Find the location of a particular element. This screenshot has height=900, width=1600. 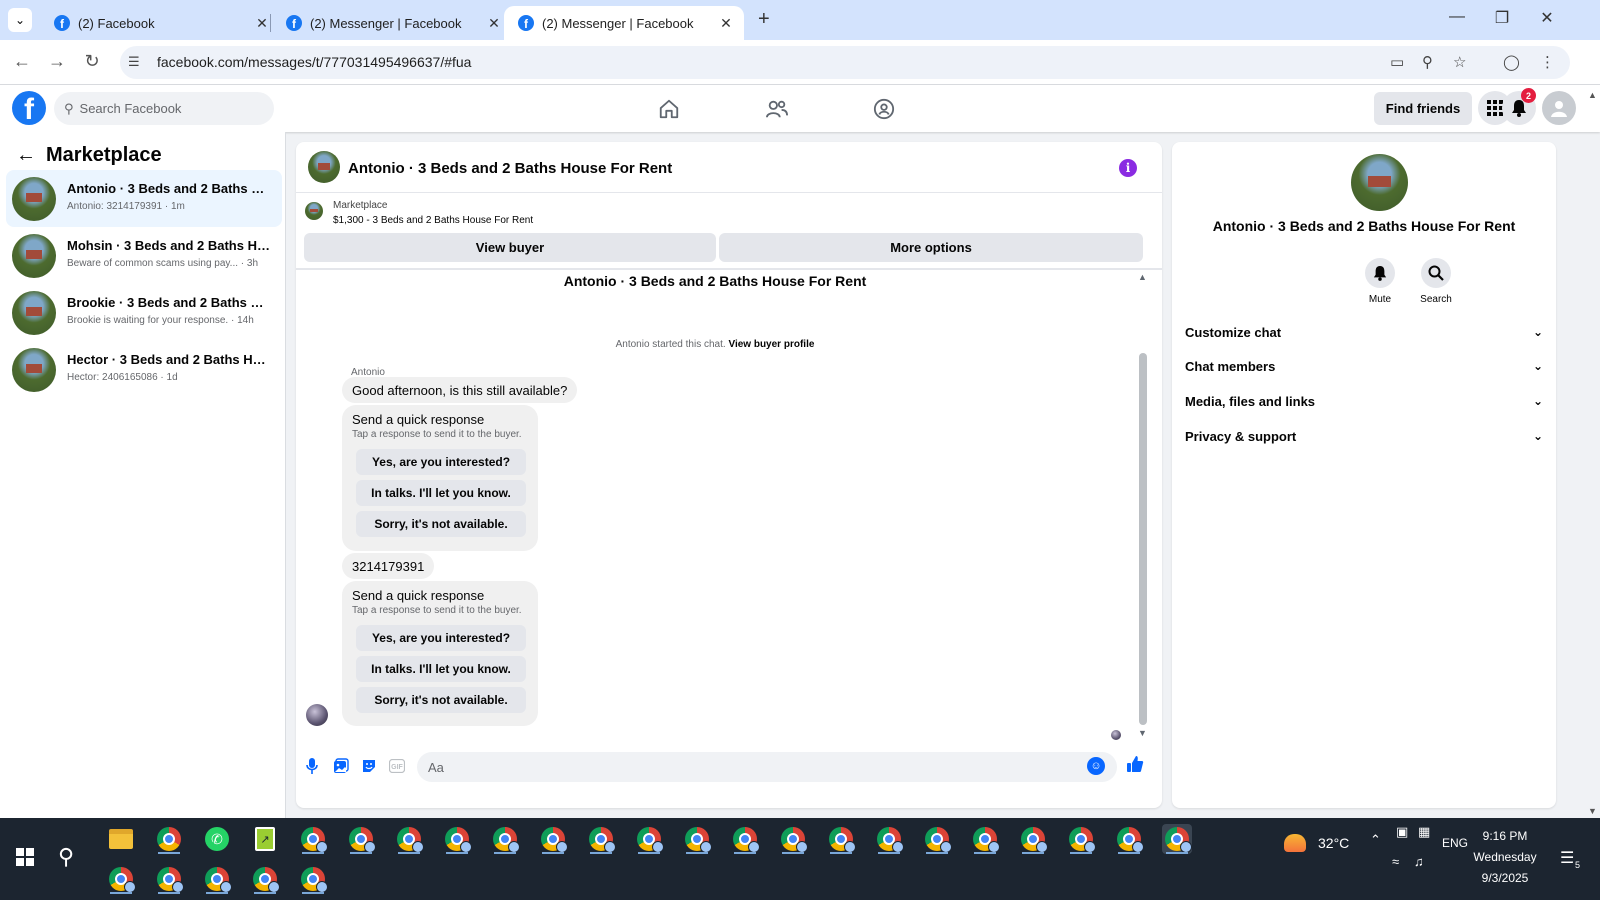

file-explorer-icon is located at coordinates (121, 839).